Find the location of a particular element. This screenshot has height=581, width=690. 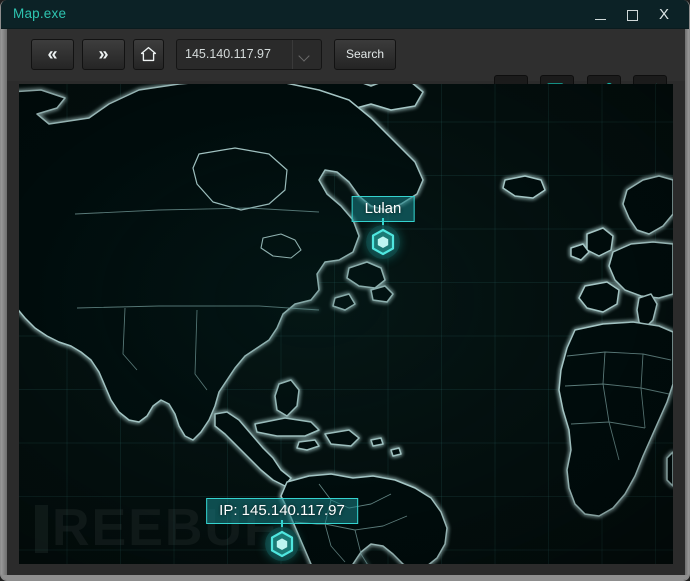

maximize-button is located at coordinates (632, 14).